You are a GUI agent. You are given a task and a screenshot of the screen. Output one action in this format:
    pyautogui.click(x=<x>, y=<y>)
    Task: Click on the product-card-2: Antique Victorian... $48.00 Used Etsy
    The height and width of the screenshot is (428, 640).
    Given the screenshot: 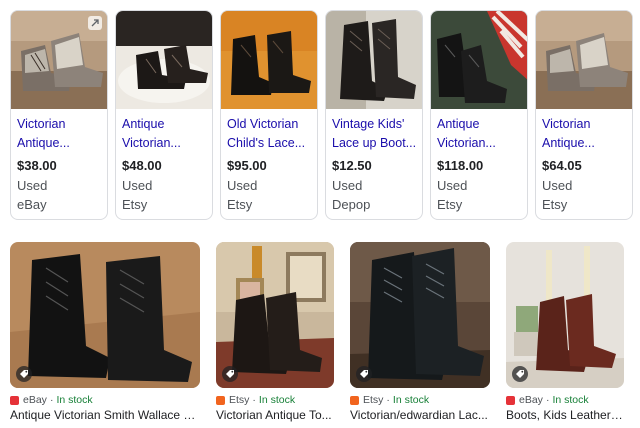 What is the action you would take?
    pyautogui.click(x=164, y=115)
    